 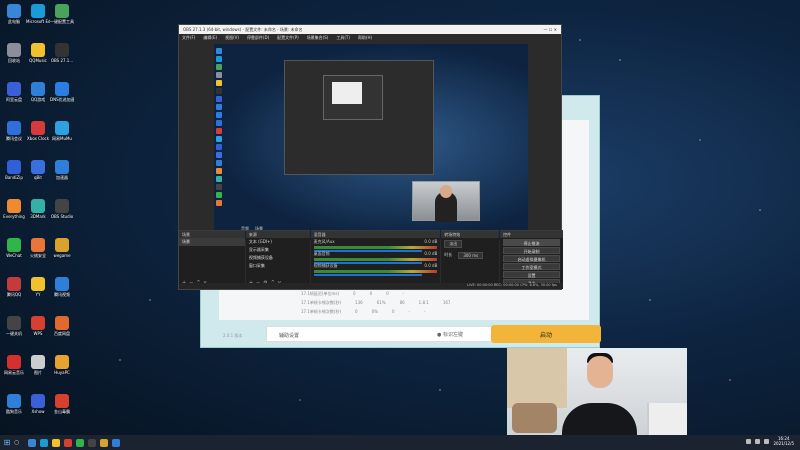 What do you see at coordinates (38, 177) in the screenshot?
I see `desktop-icon-label: qBit` at bounding box center [38, 177].